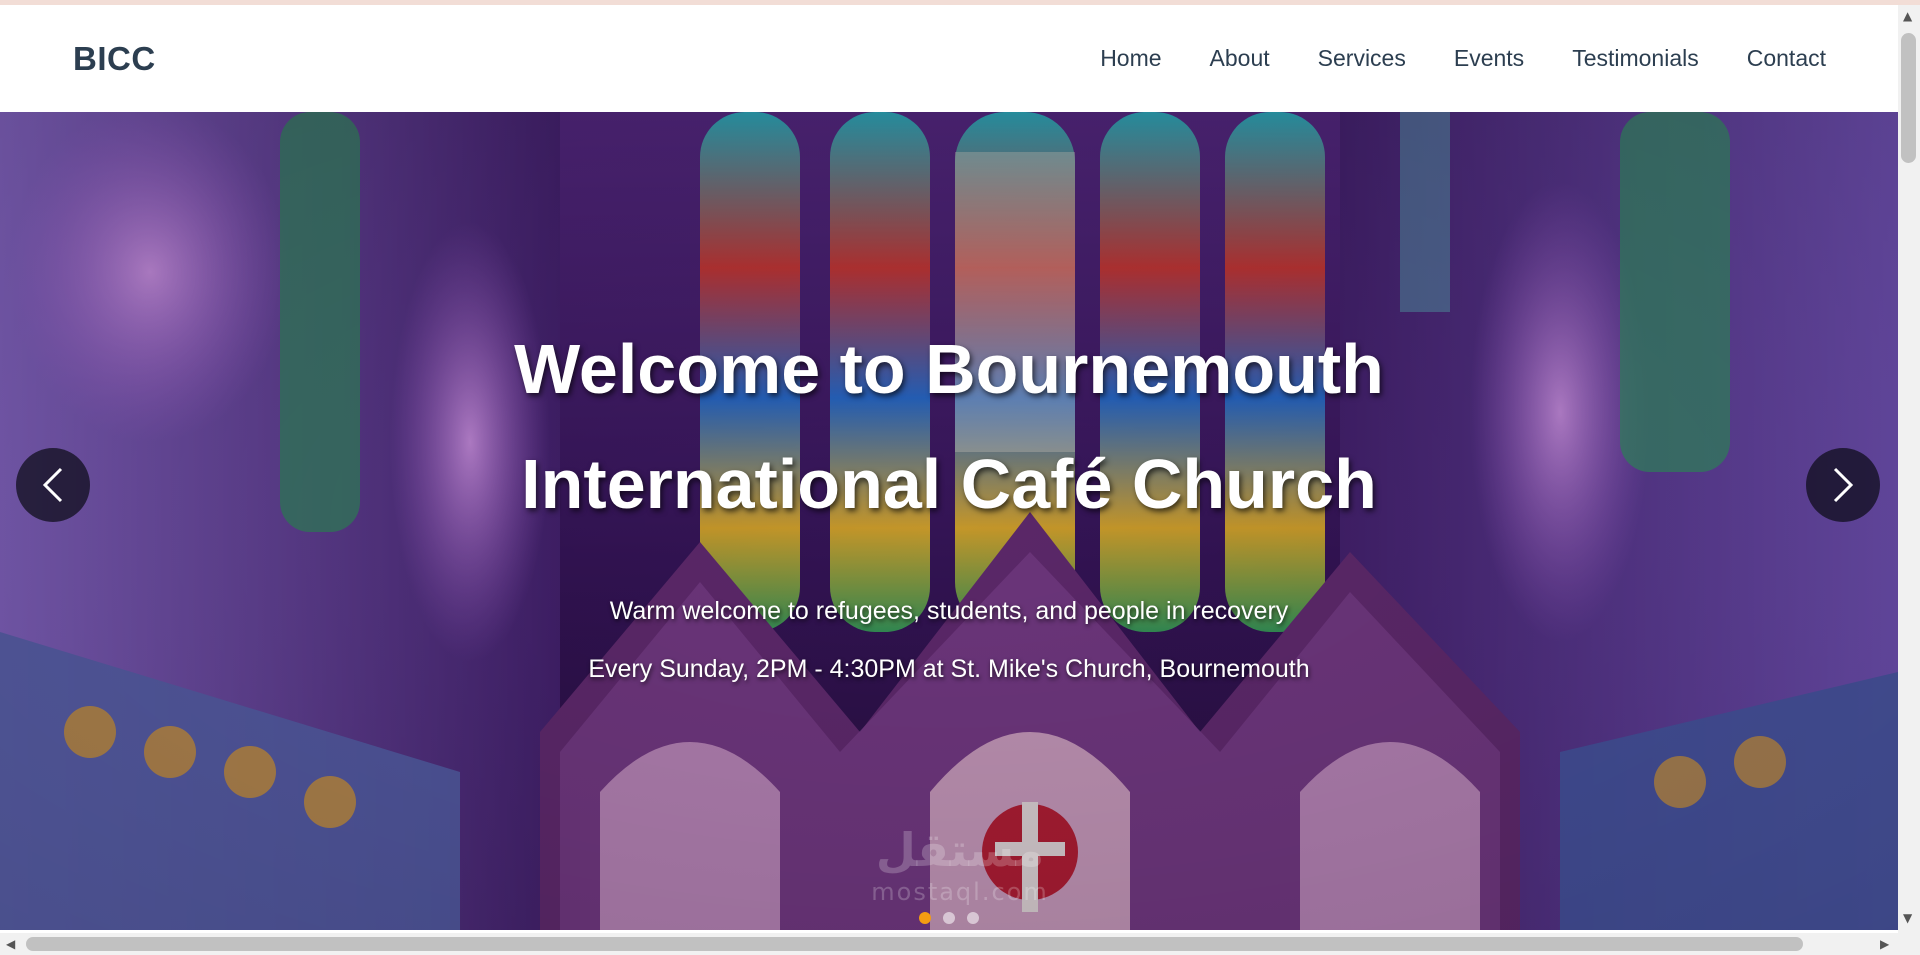  What do you see at coordinates (1786, 58) in the screenshot?
I see `nav-link-contact: Contact` at bounding box center [1786, 58].